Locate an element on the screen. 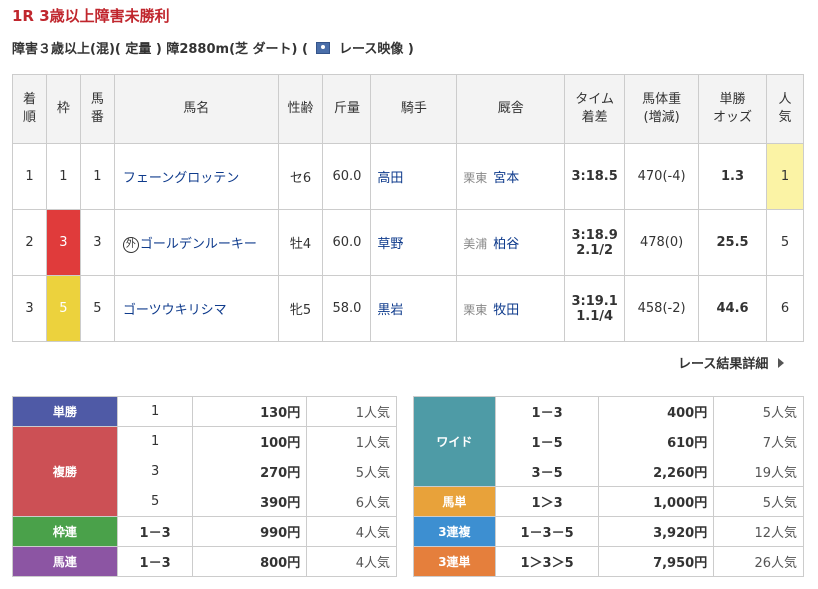 This screenshot has width=818, height=589. payout-amount: 130円 is located at coordinates (250, 411).